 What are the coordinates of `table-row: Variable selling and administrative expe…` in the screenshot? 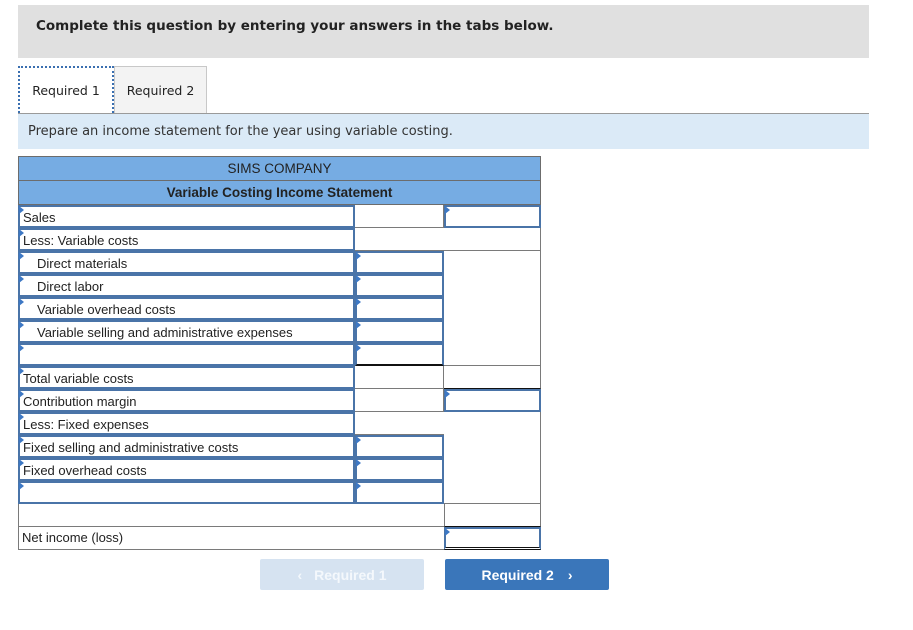 It's located at (279, 331).